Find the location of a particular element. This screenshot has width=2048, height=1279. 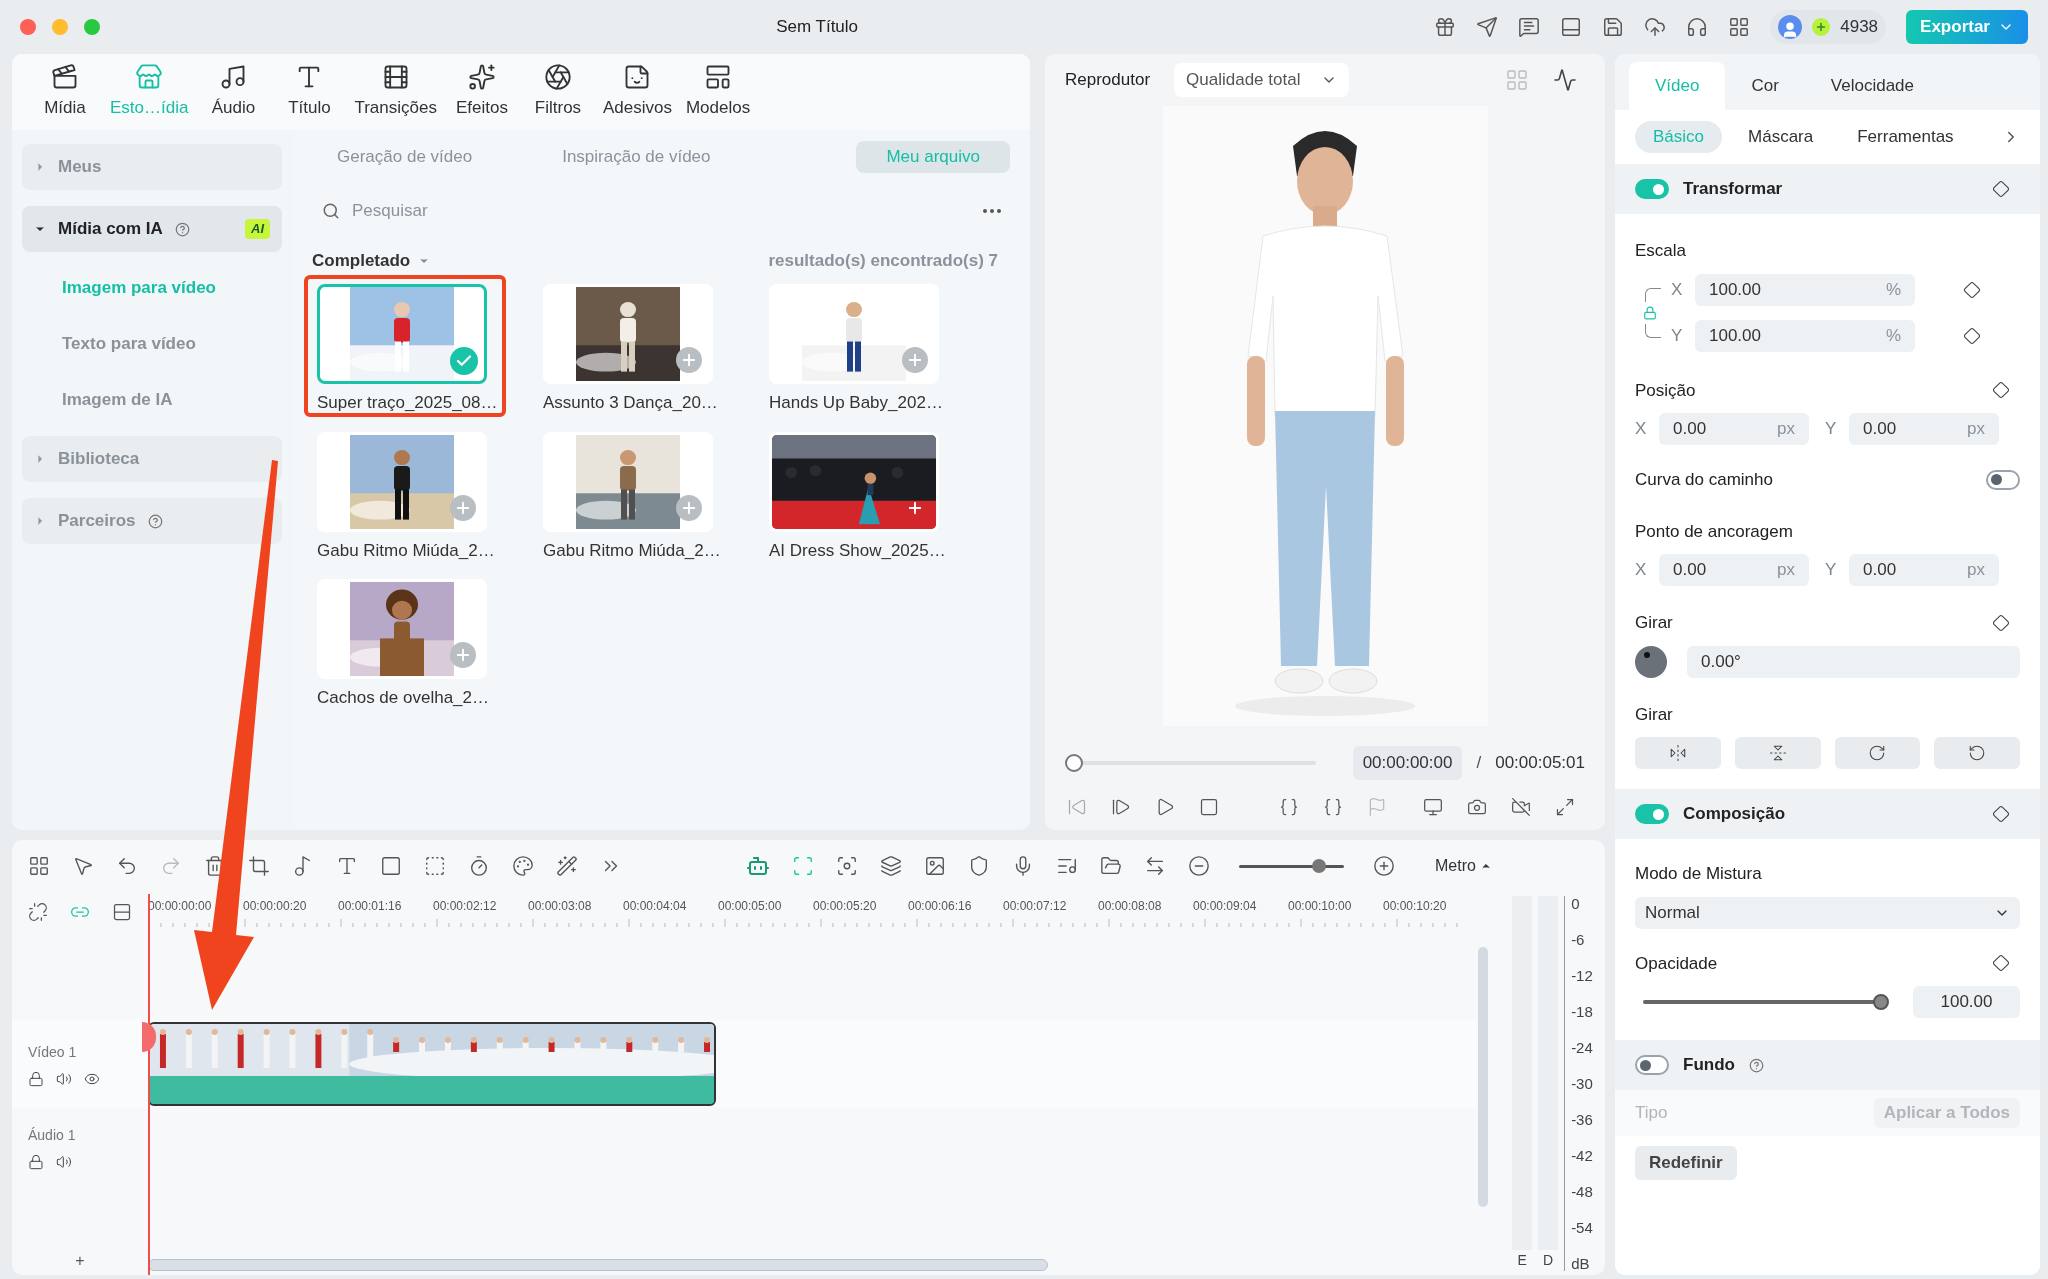

opacity-thumb is located at coordinates (1881, 1002).